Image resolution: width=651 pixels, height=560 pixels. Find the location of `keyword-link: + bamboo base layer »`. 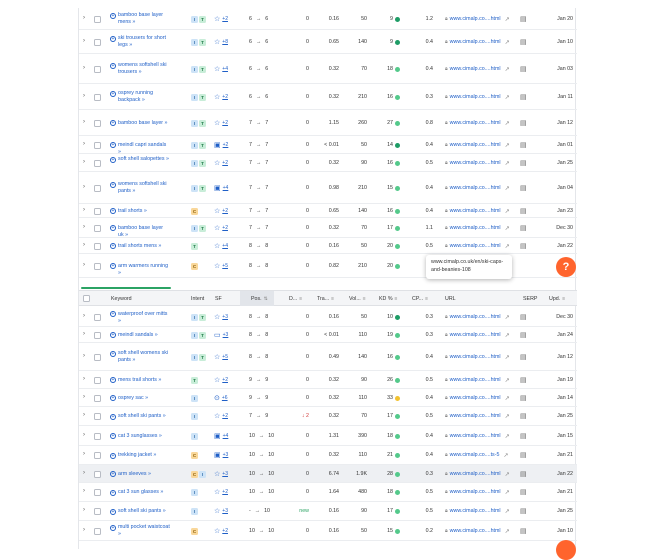

keyword-link: + bamboo base layer » is located at coordinates (140, 123).